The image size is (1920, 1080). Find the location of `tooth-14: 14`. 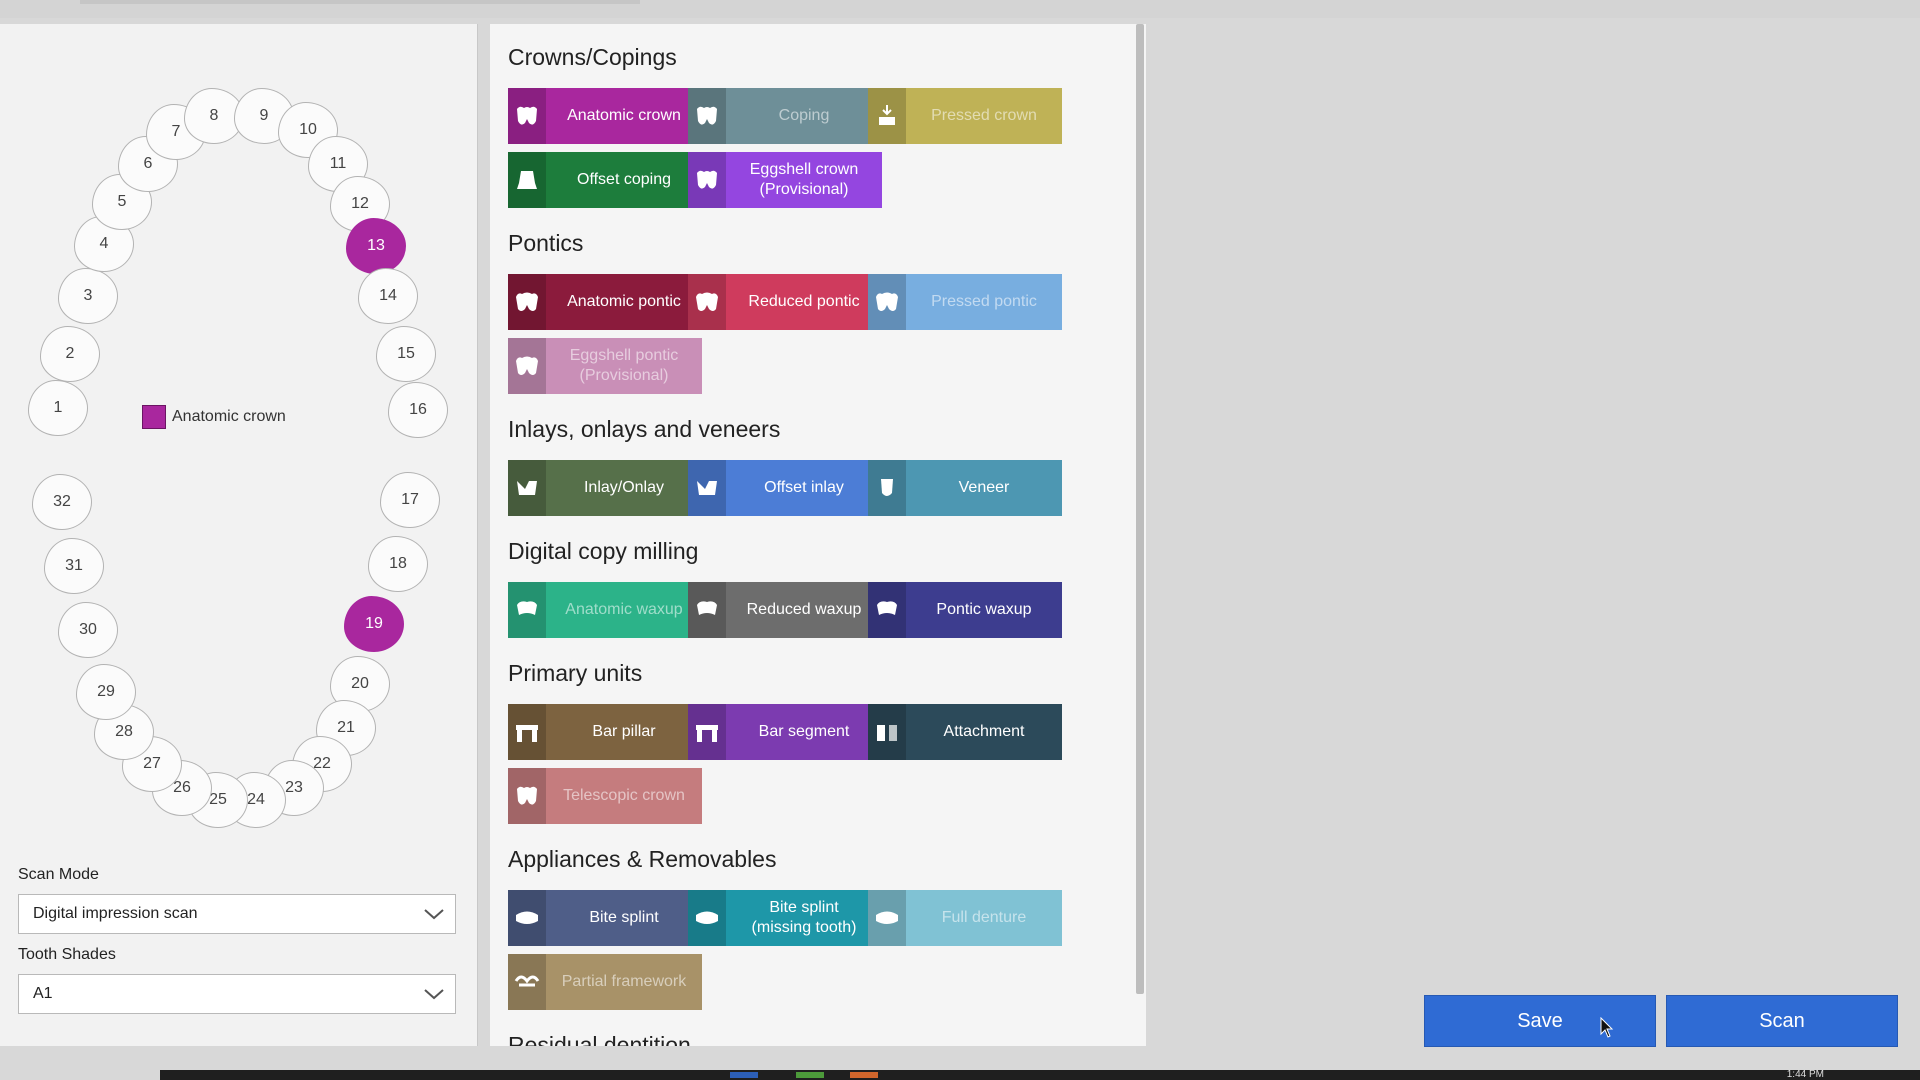

tooth-14: 14 is located at coordinates (388, 296).